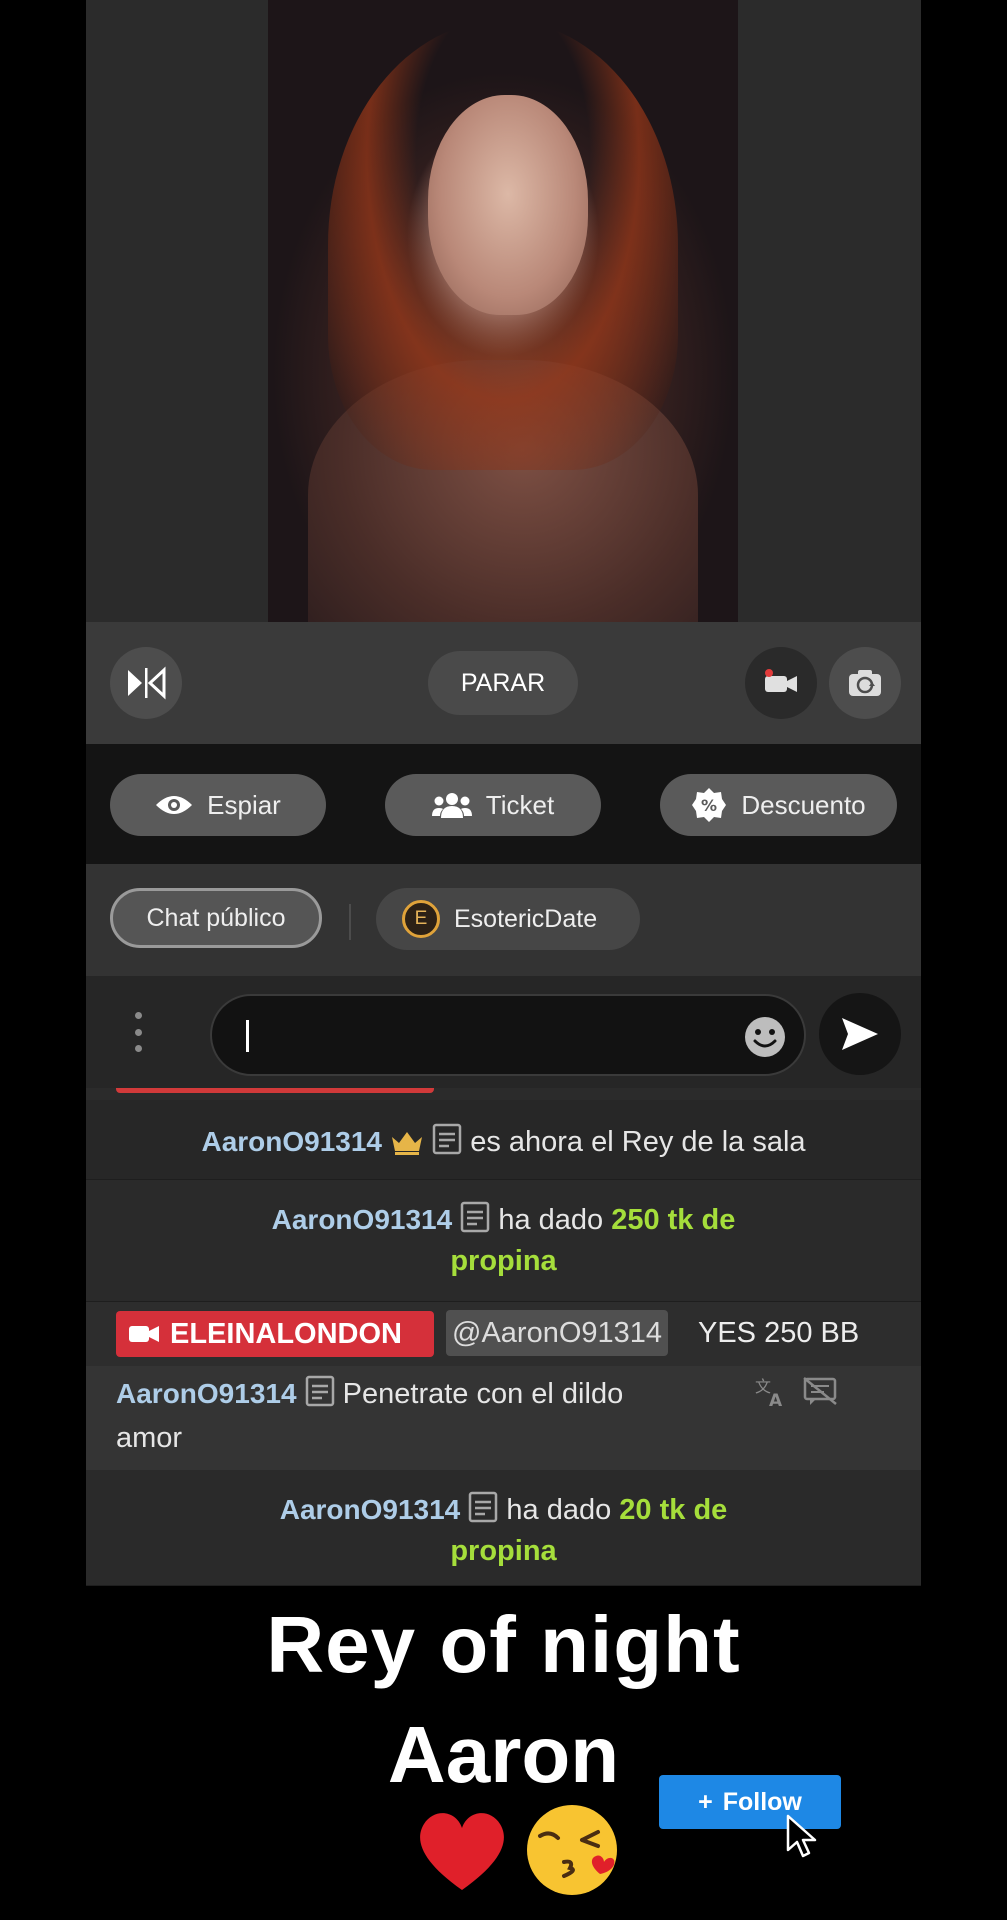 This screenshot has width=1007, height=1920. Describe the element at coordinates (350, 922) in the screenshot. I see `tab-divider` at that location.